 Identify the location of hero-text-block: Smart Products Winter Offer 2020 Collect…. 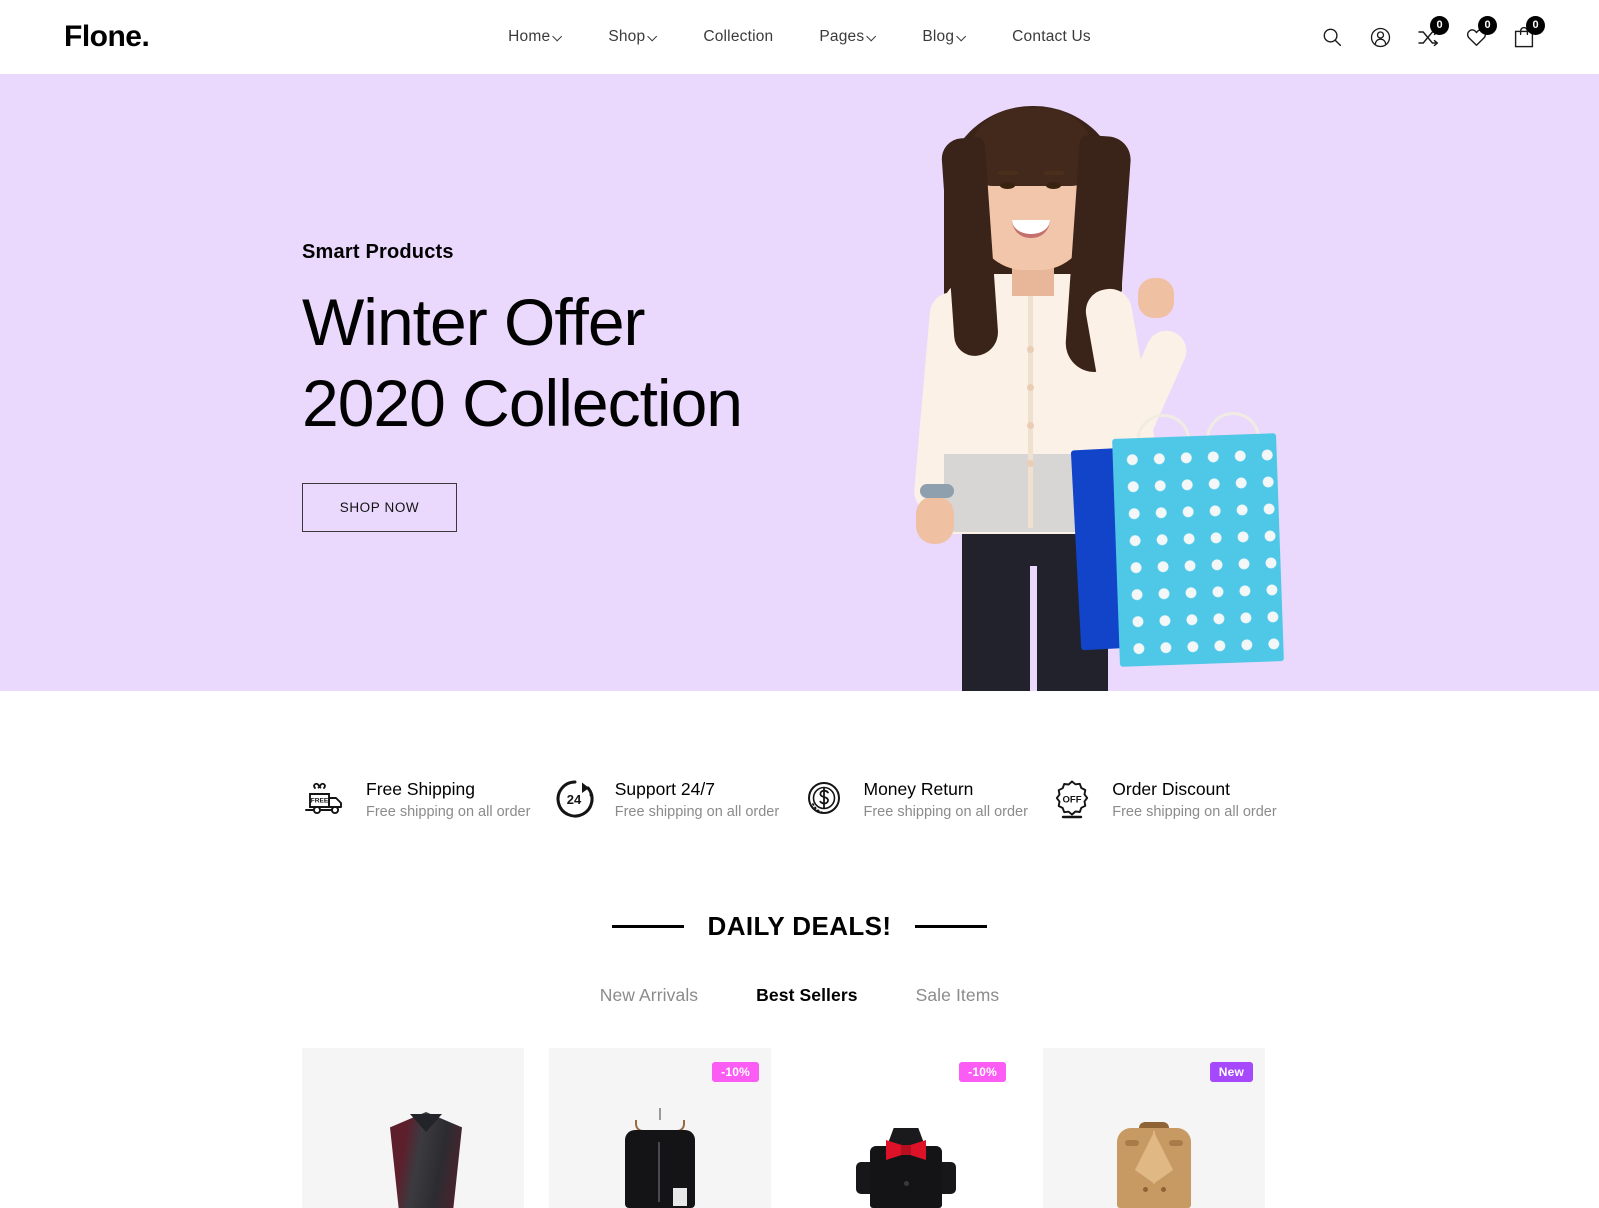
(582, 387).